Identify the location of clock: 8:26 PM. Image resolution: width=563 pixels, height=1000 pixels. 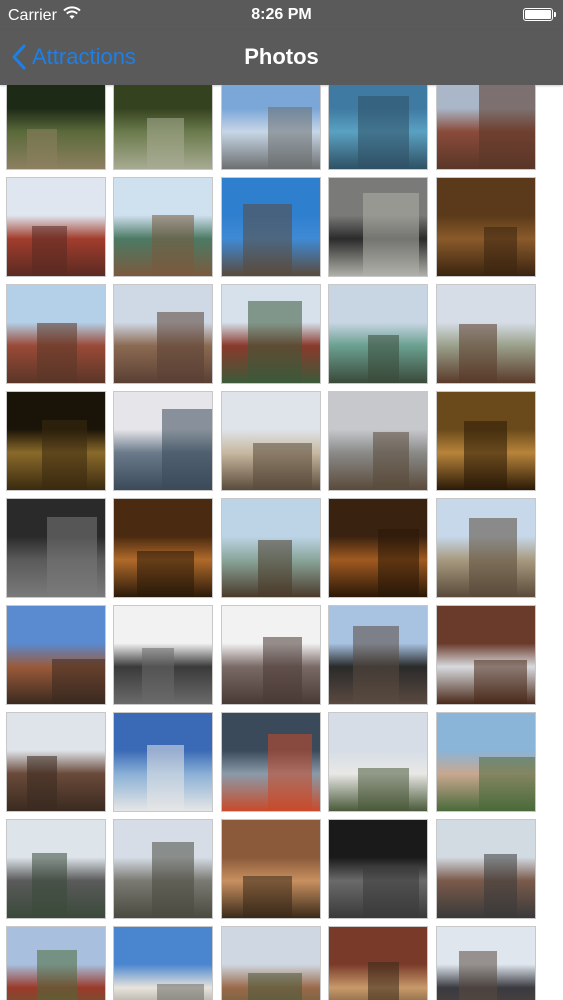
(281, 14).